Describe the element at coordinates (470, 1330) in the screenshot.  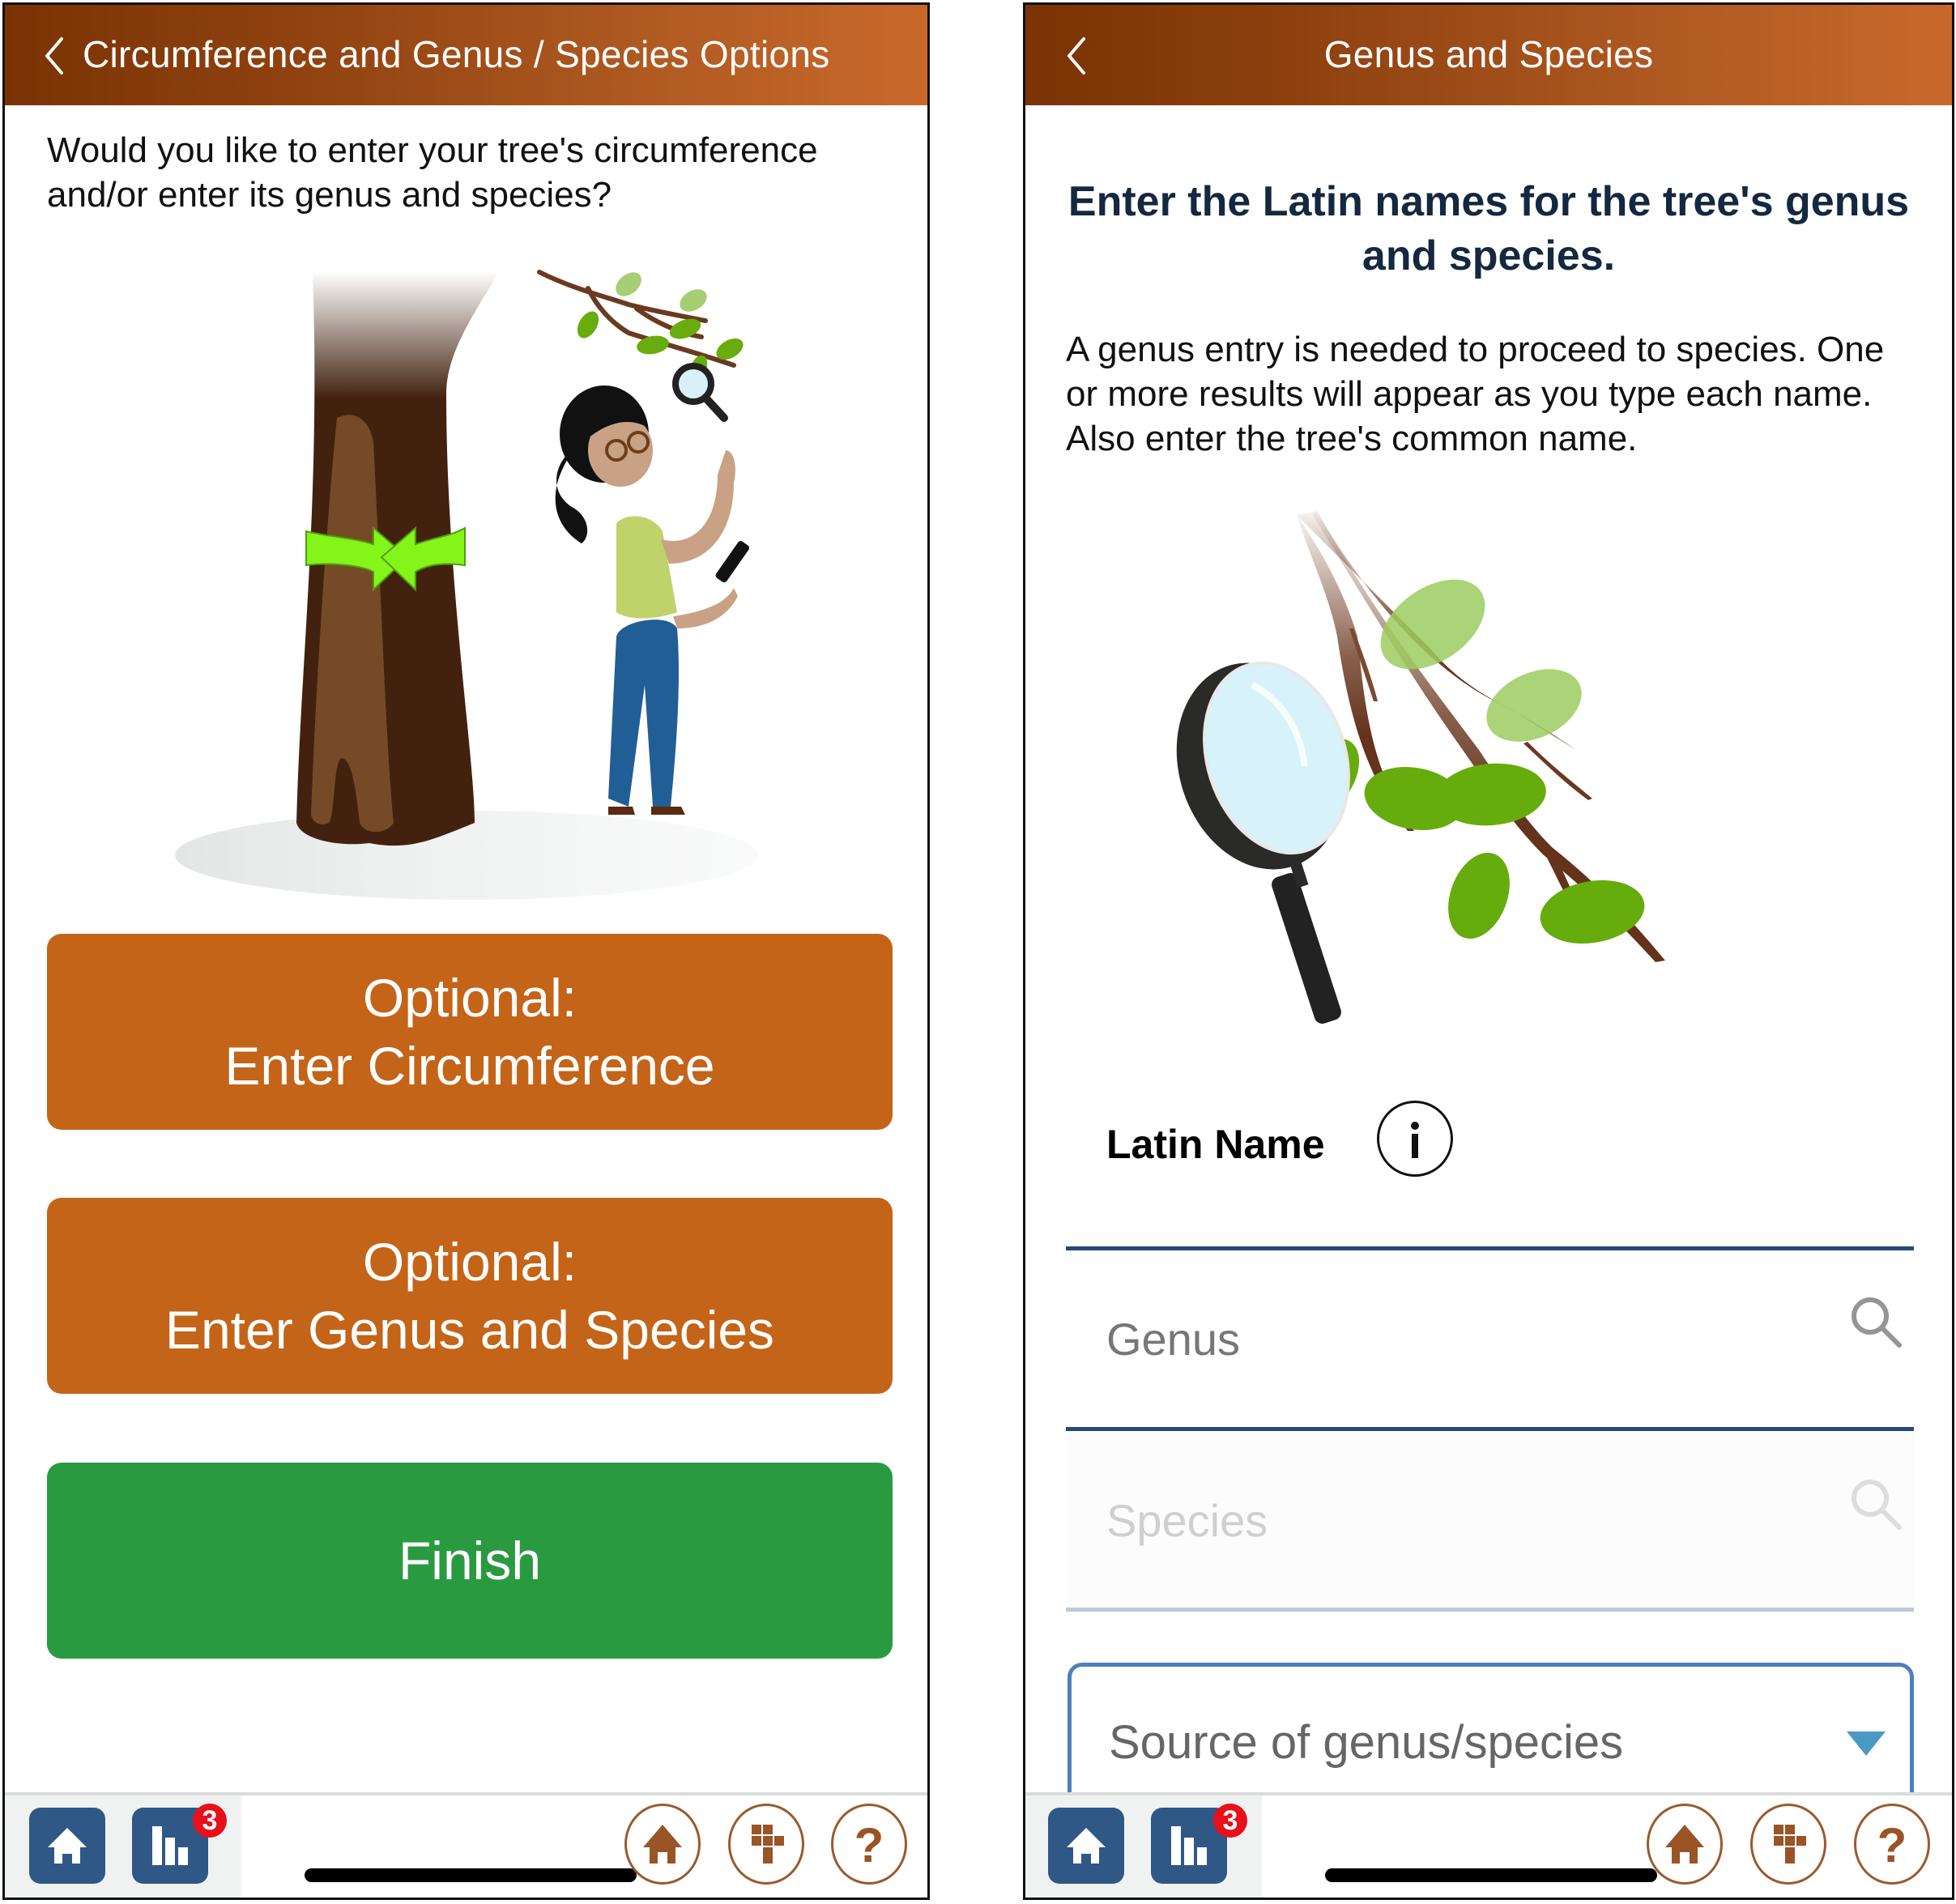
I see `button-line-2: Enter Genus and Species` at that location.